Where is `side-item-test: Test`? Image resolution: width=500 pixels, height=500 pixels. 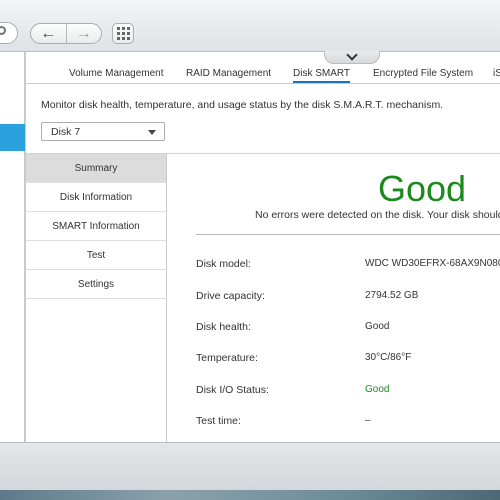 side-item-test: Test is located at coordinates (96, 255).